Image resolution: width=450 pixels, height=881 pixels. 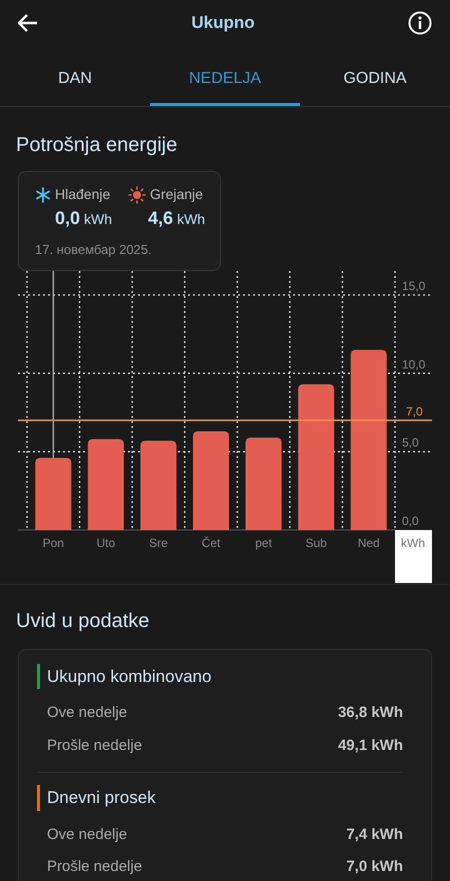 I want to click on axis-label: Ned, so click(x=369, y=543).